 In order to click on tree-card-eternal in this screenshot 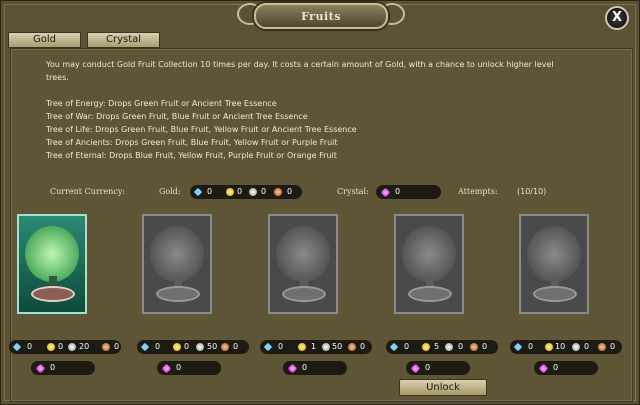, I will do `click(554, 264)`.